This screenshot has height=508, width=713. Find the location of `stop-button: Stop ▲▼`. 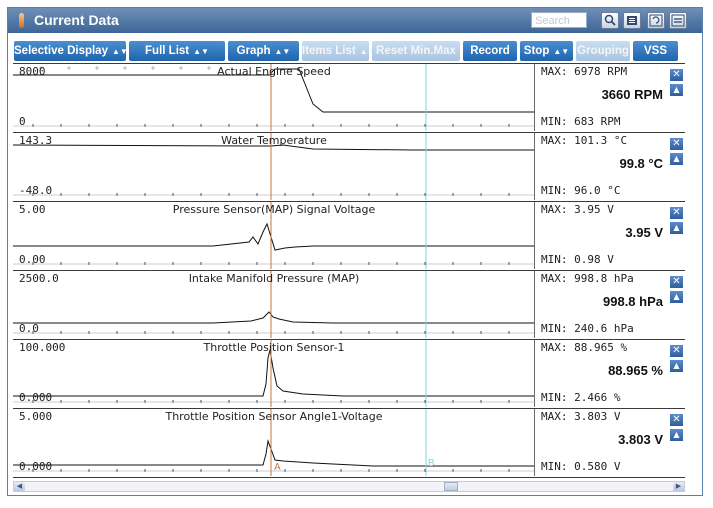

stop-button: Stop ▲▼ is located at coordinates (546, 51).